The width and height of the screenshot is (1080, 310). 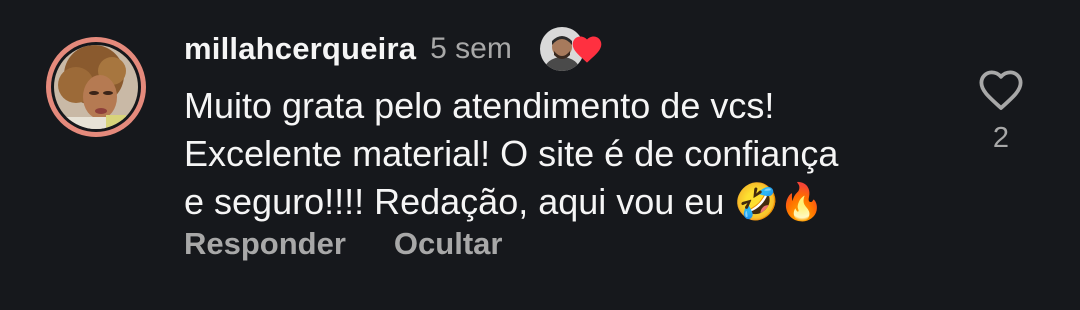 I want to click on username: millahcerqueira, so click(x=300, y=49).